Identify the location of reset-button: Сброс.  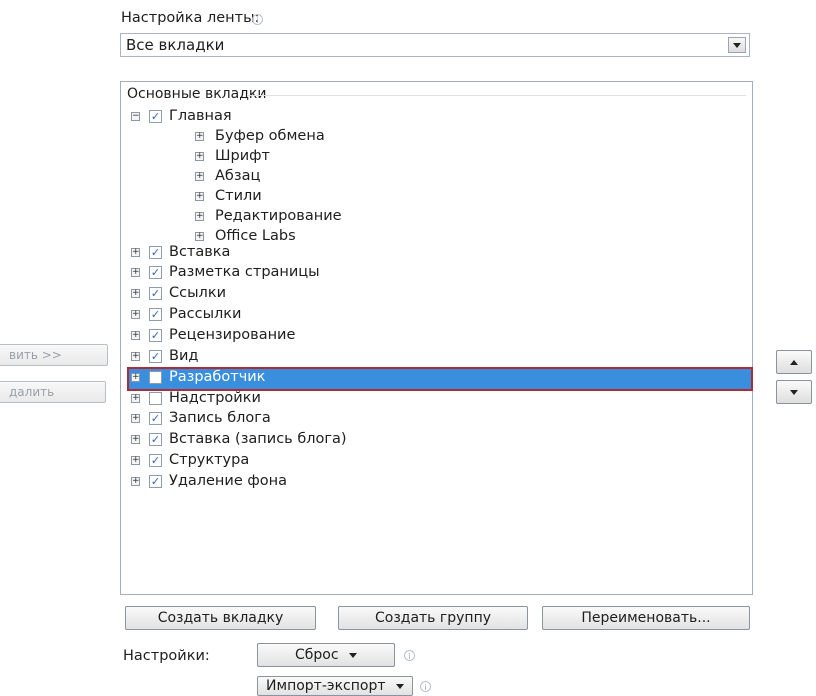
(326, 655).